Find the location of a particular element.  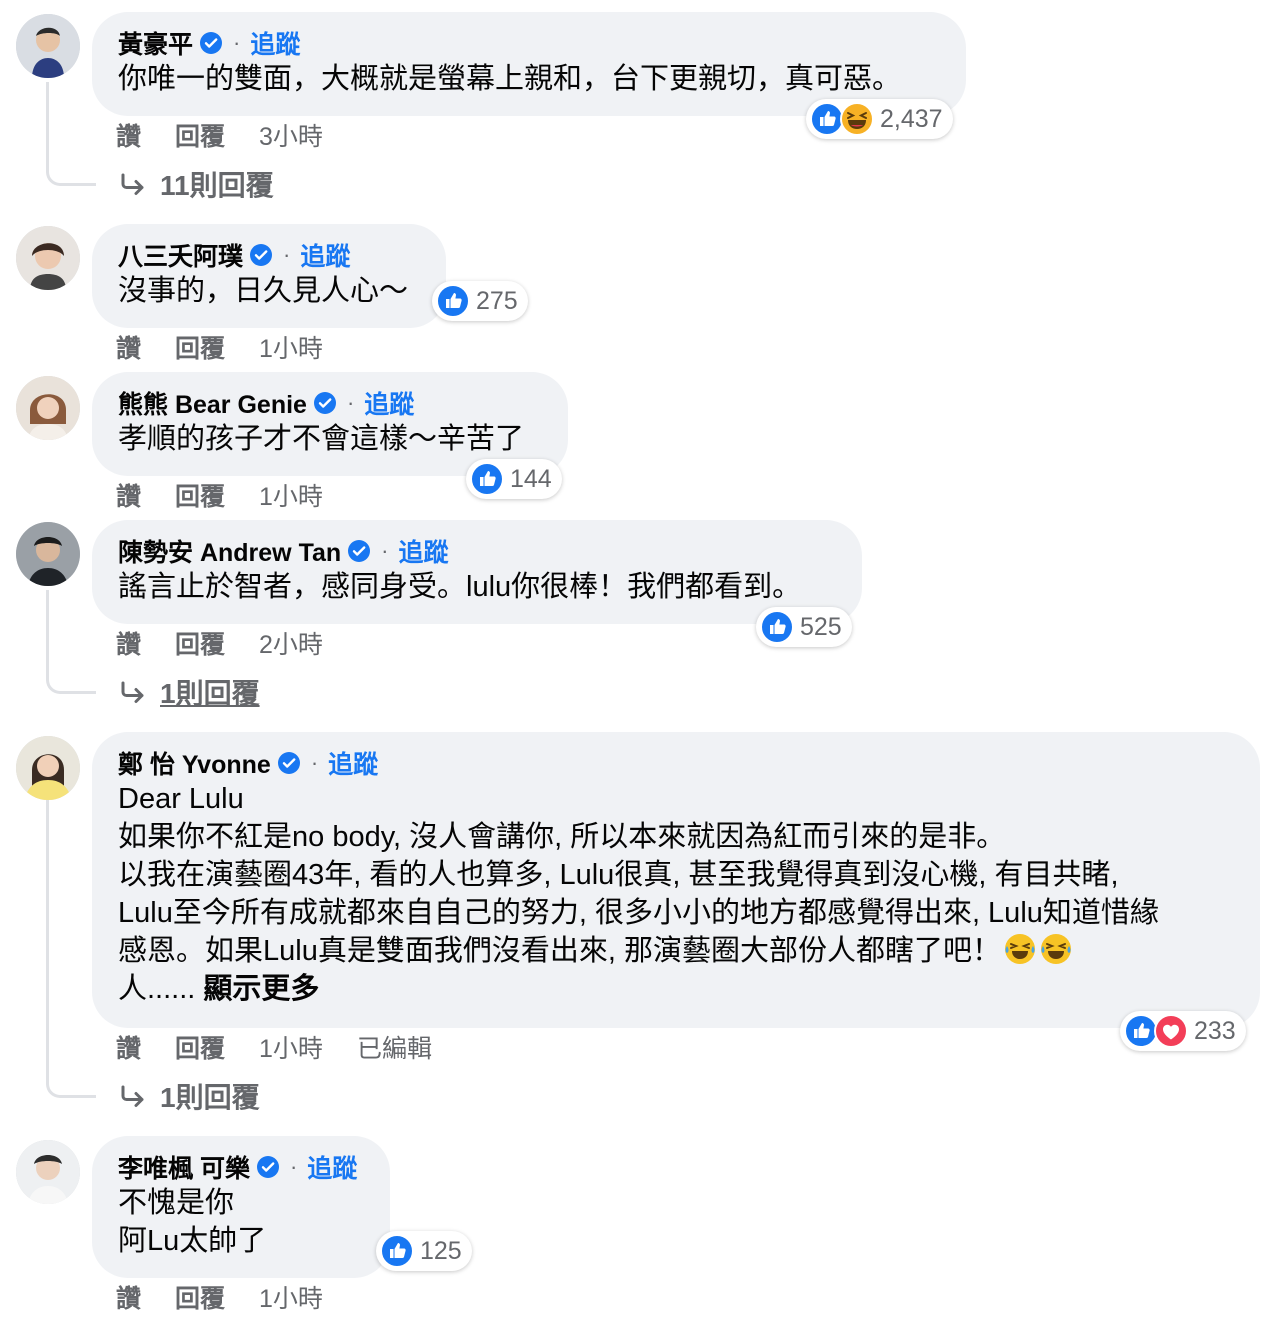

comment-bubble: 李唯楓 可樂 · 追蹤 不愧是你 阿Lu太帥了 is located at coordinates (241, 1207).